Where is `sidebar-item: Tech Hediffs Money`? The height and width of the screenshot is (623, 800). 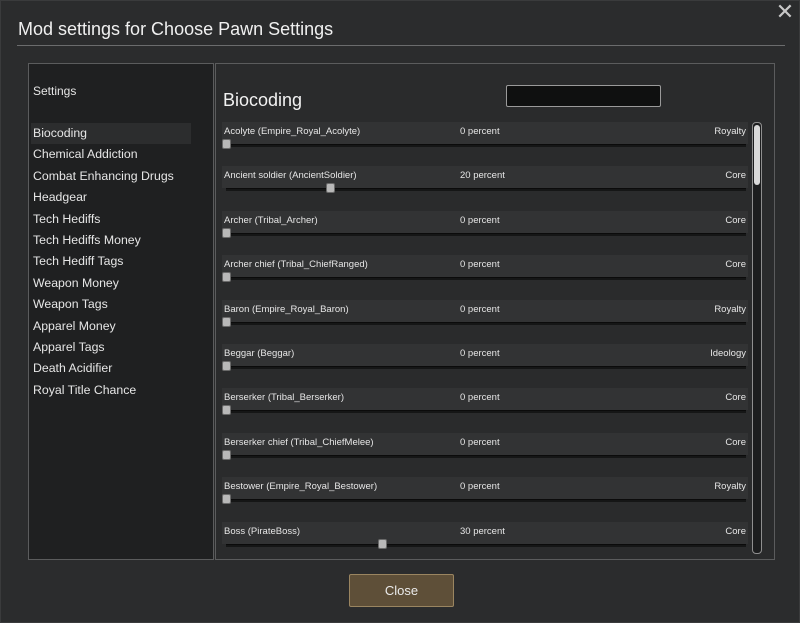 sidebar-item: Tech Hediffs Money is located at coordinates (111, 240).